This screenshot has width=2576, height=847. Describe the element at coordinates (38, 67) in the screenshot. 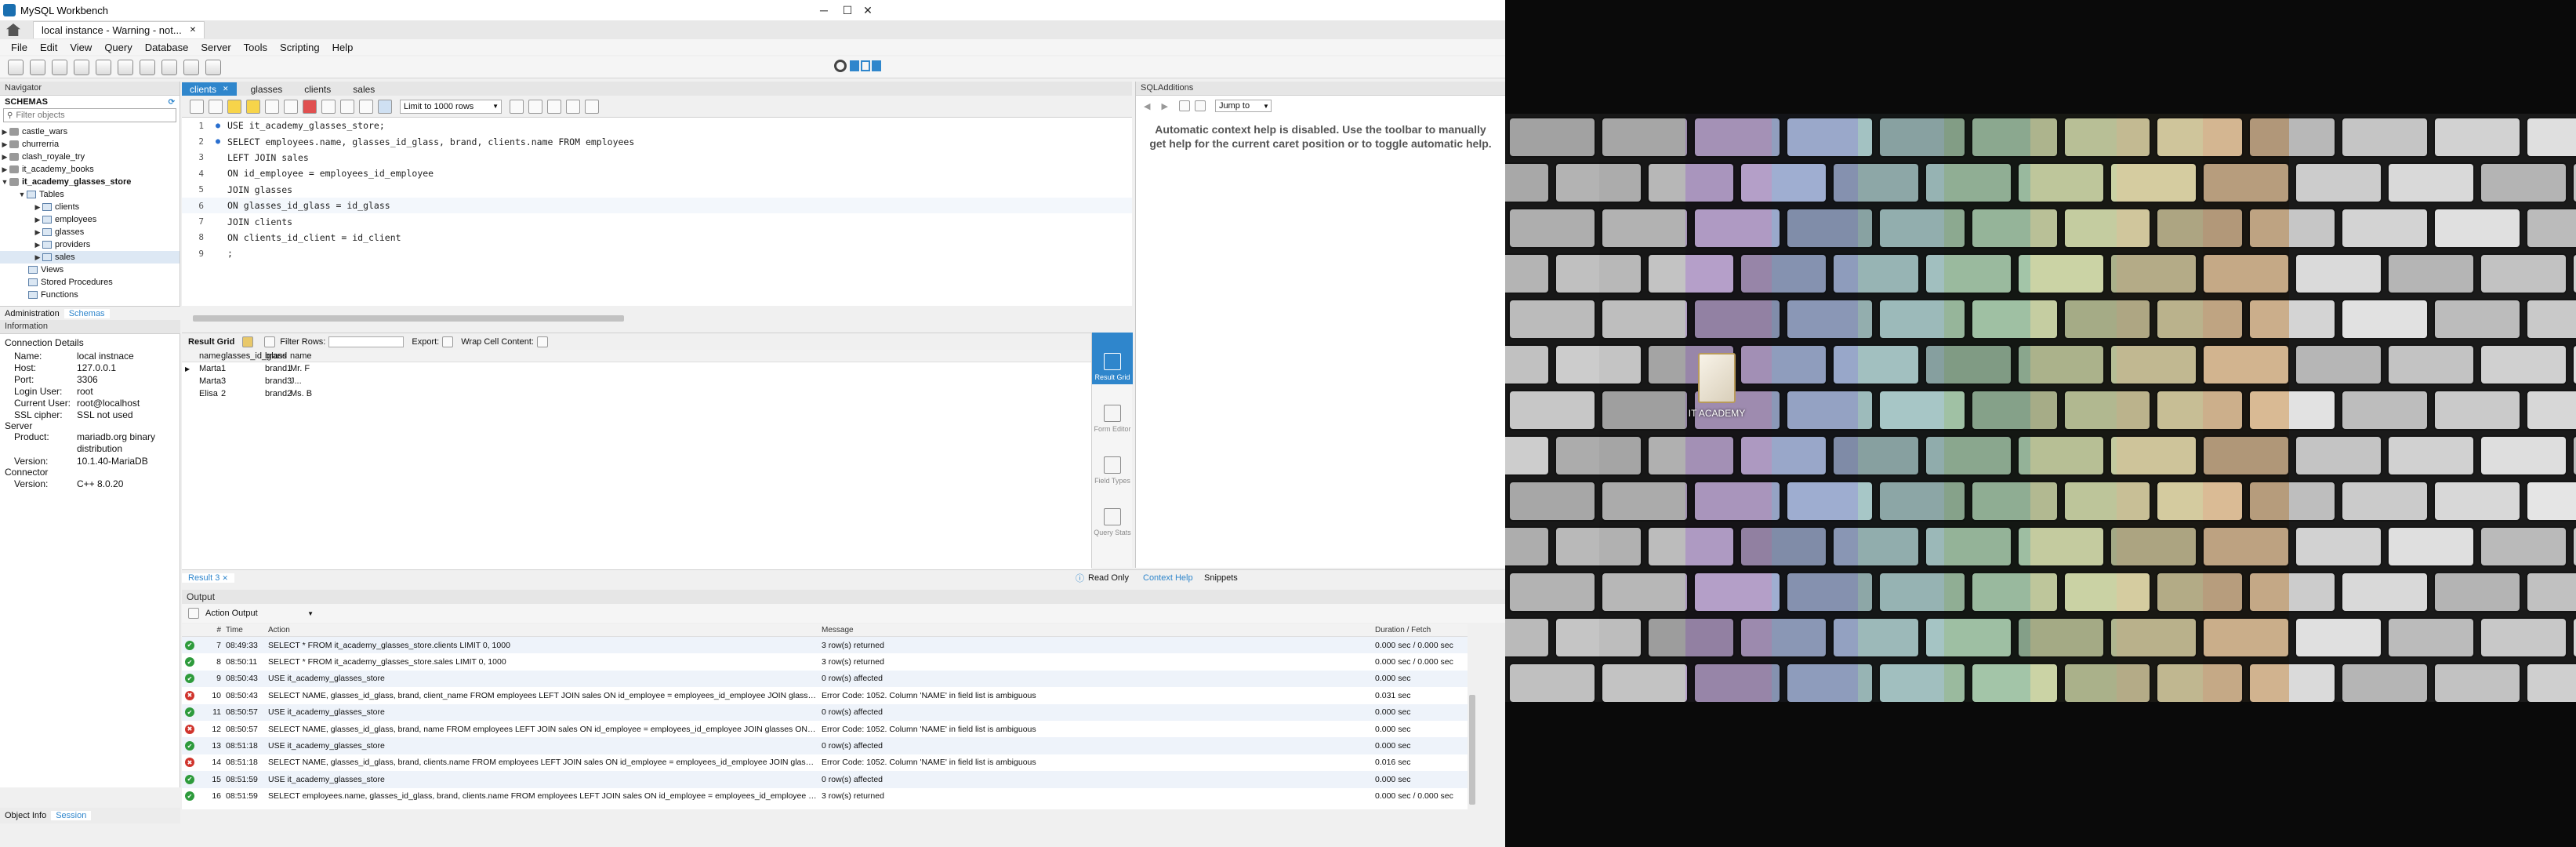

I see `open-sql-script-icon` at that location.